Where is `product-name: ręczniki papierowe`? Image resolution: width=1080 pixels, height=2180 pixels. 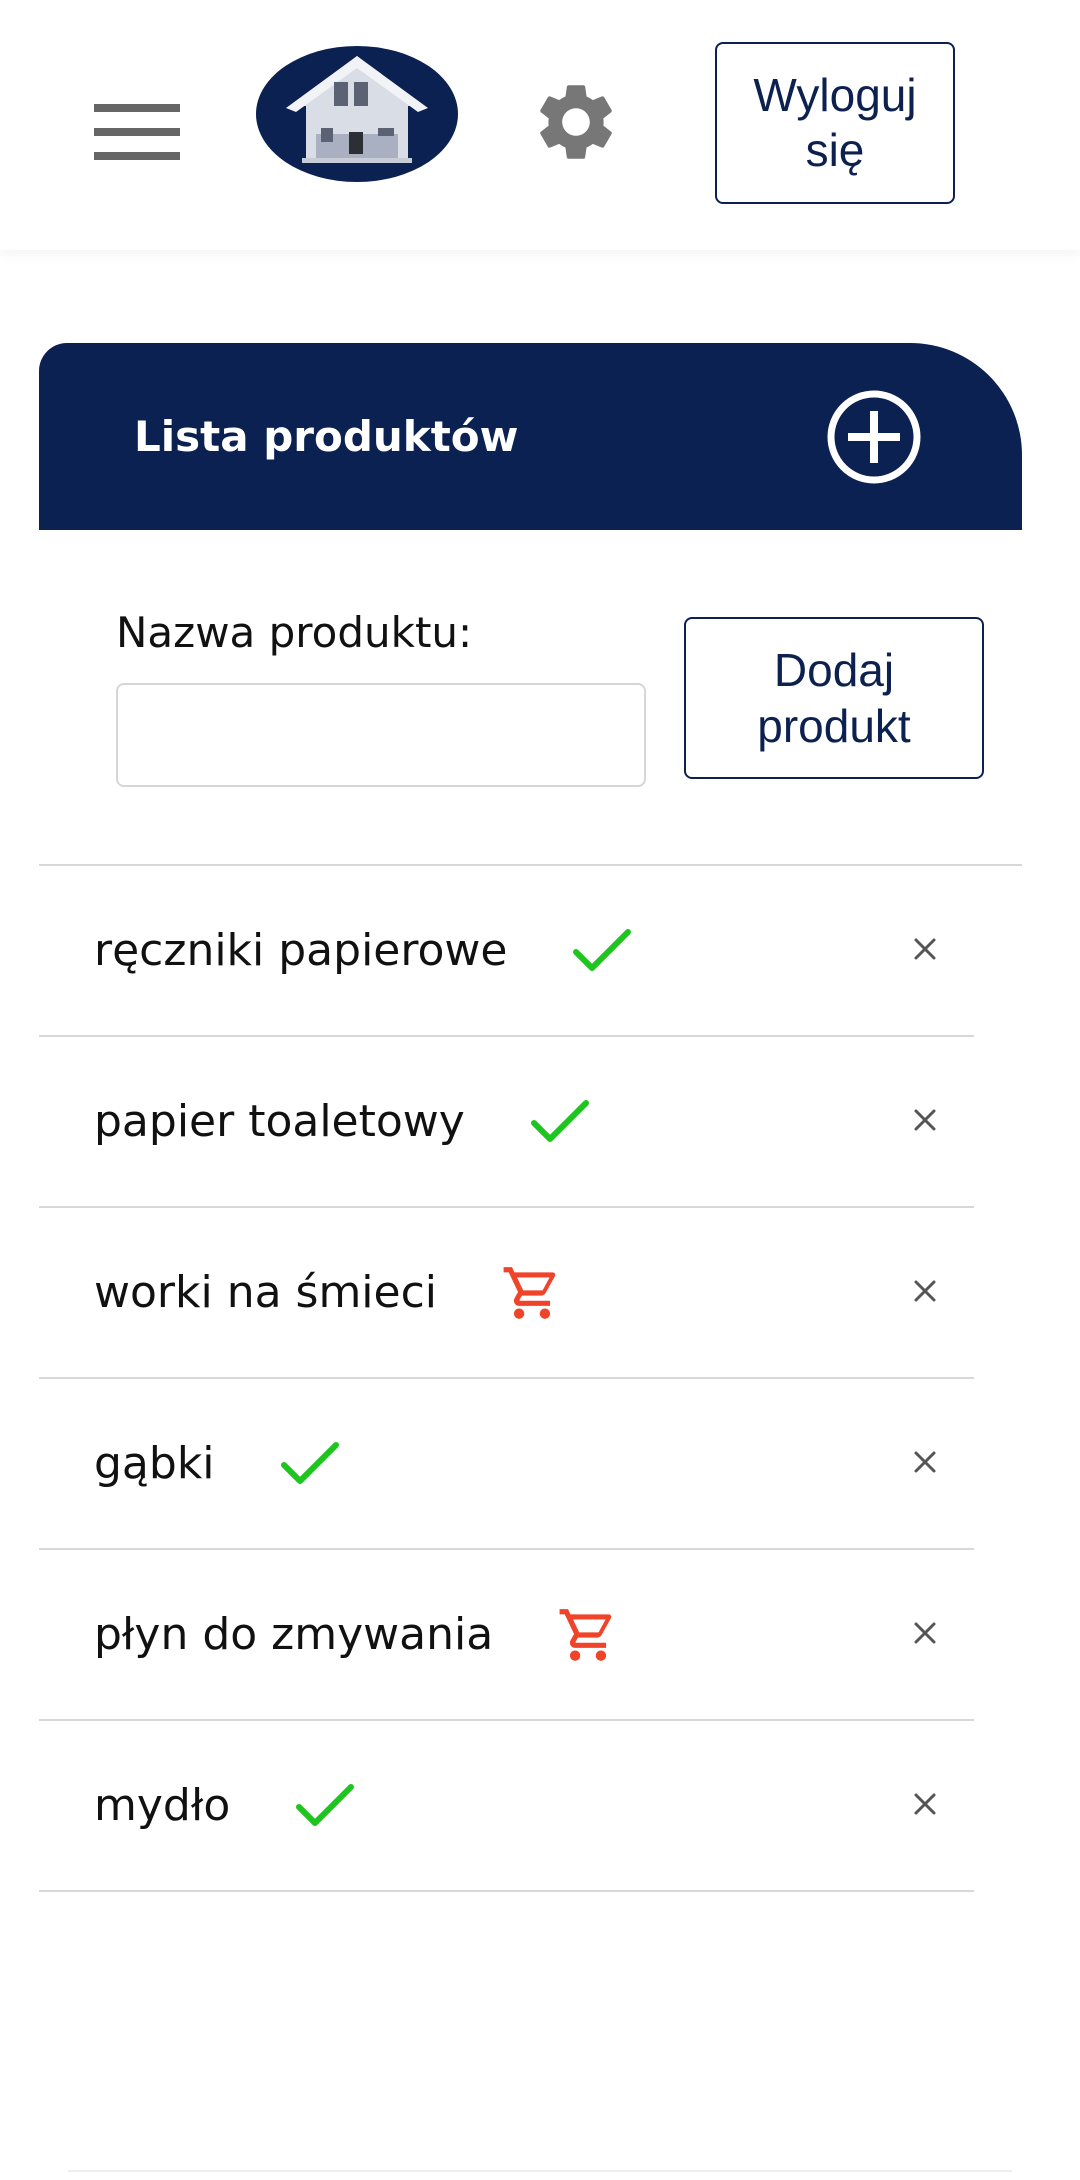 product-name: ręczniki papierowe is located at coordinates (301, 950).